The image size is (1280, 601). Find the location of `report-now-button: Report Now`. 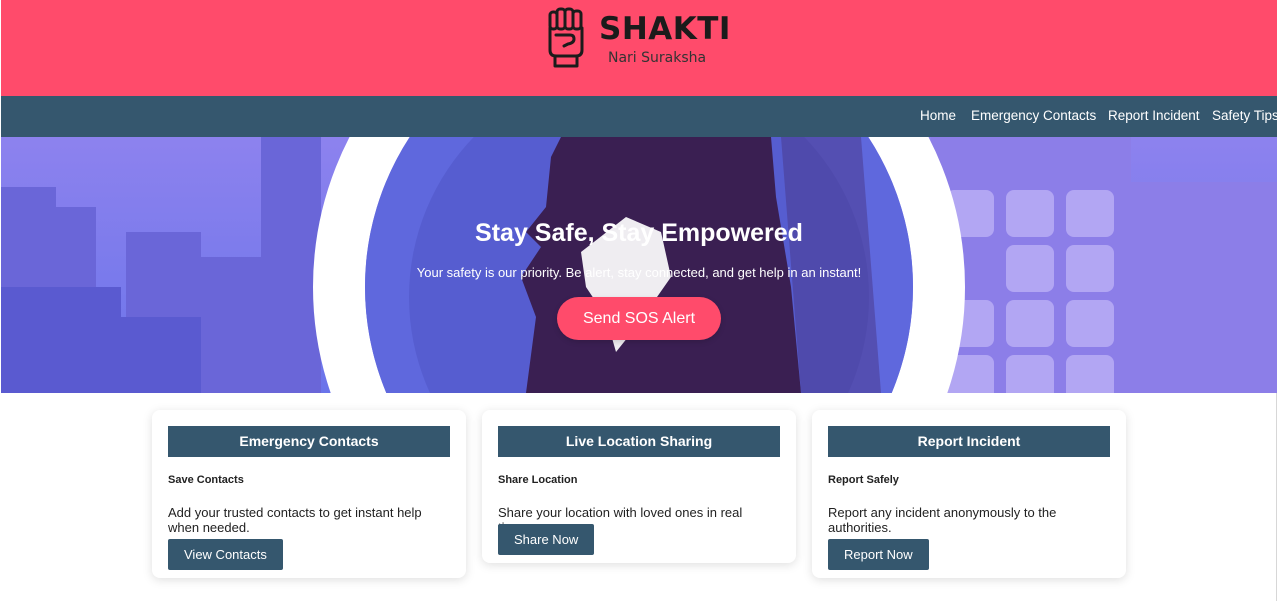

report-now-button: Report Now is located at coordinates (878, 554).